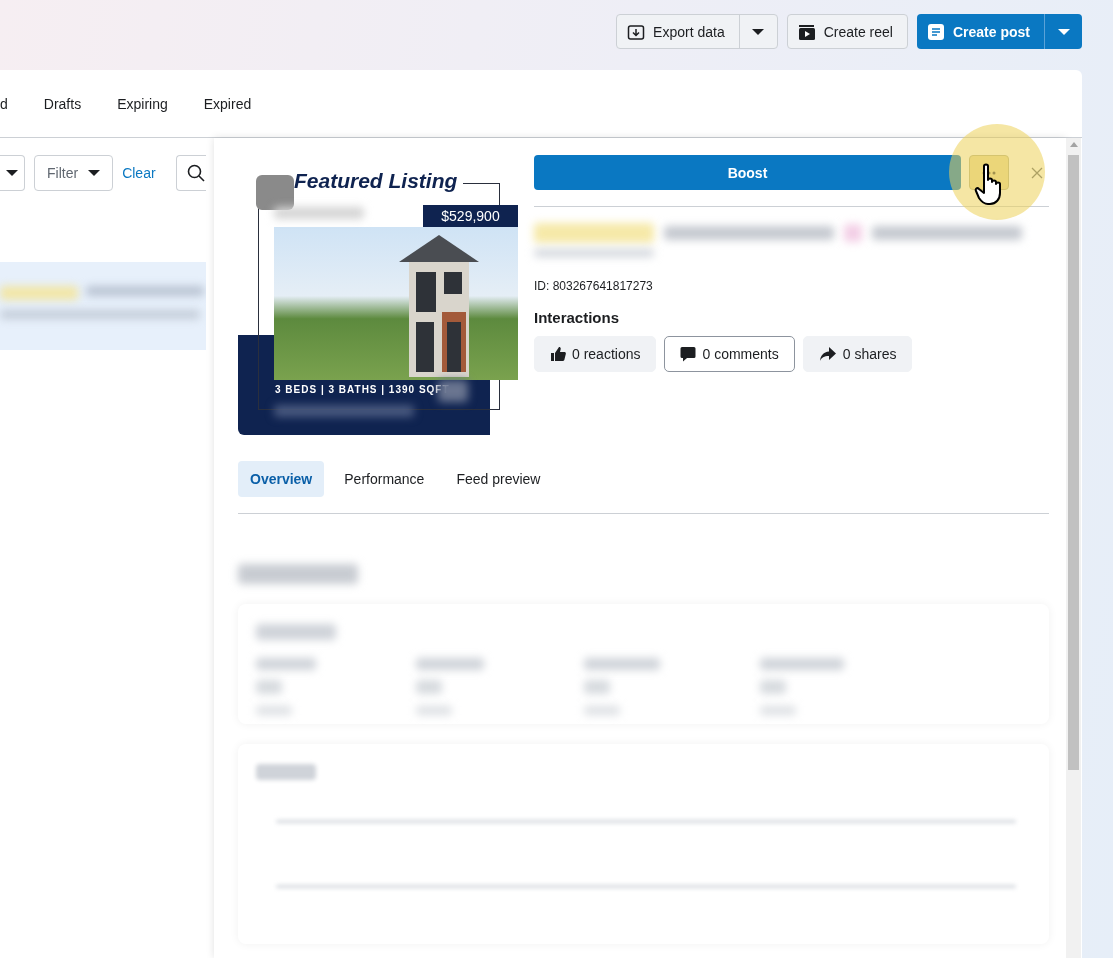  What do you see at coordinates (688, 354) in the screenshot?
I see `speech-bubble-icon` at bounding box center [688, 354].